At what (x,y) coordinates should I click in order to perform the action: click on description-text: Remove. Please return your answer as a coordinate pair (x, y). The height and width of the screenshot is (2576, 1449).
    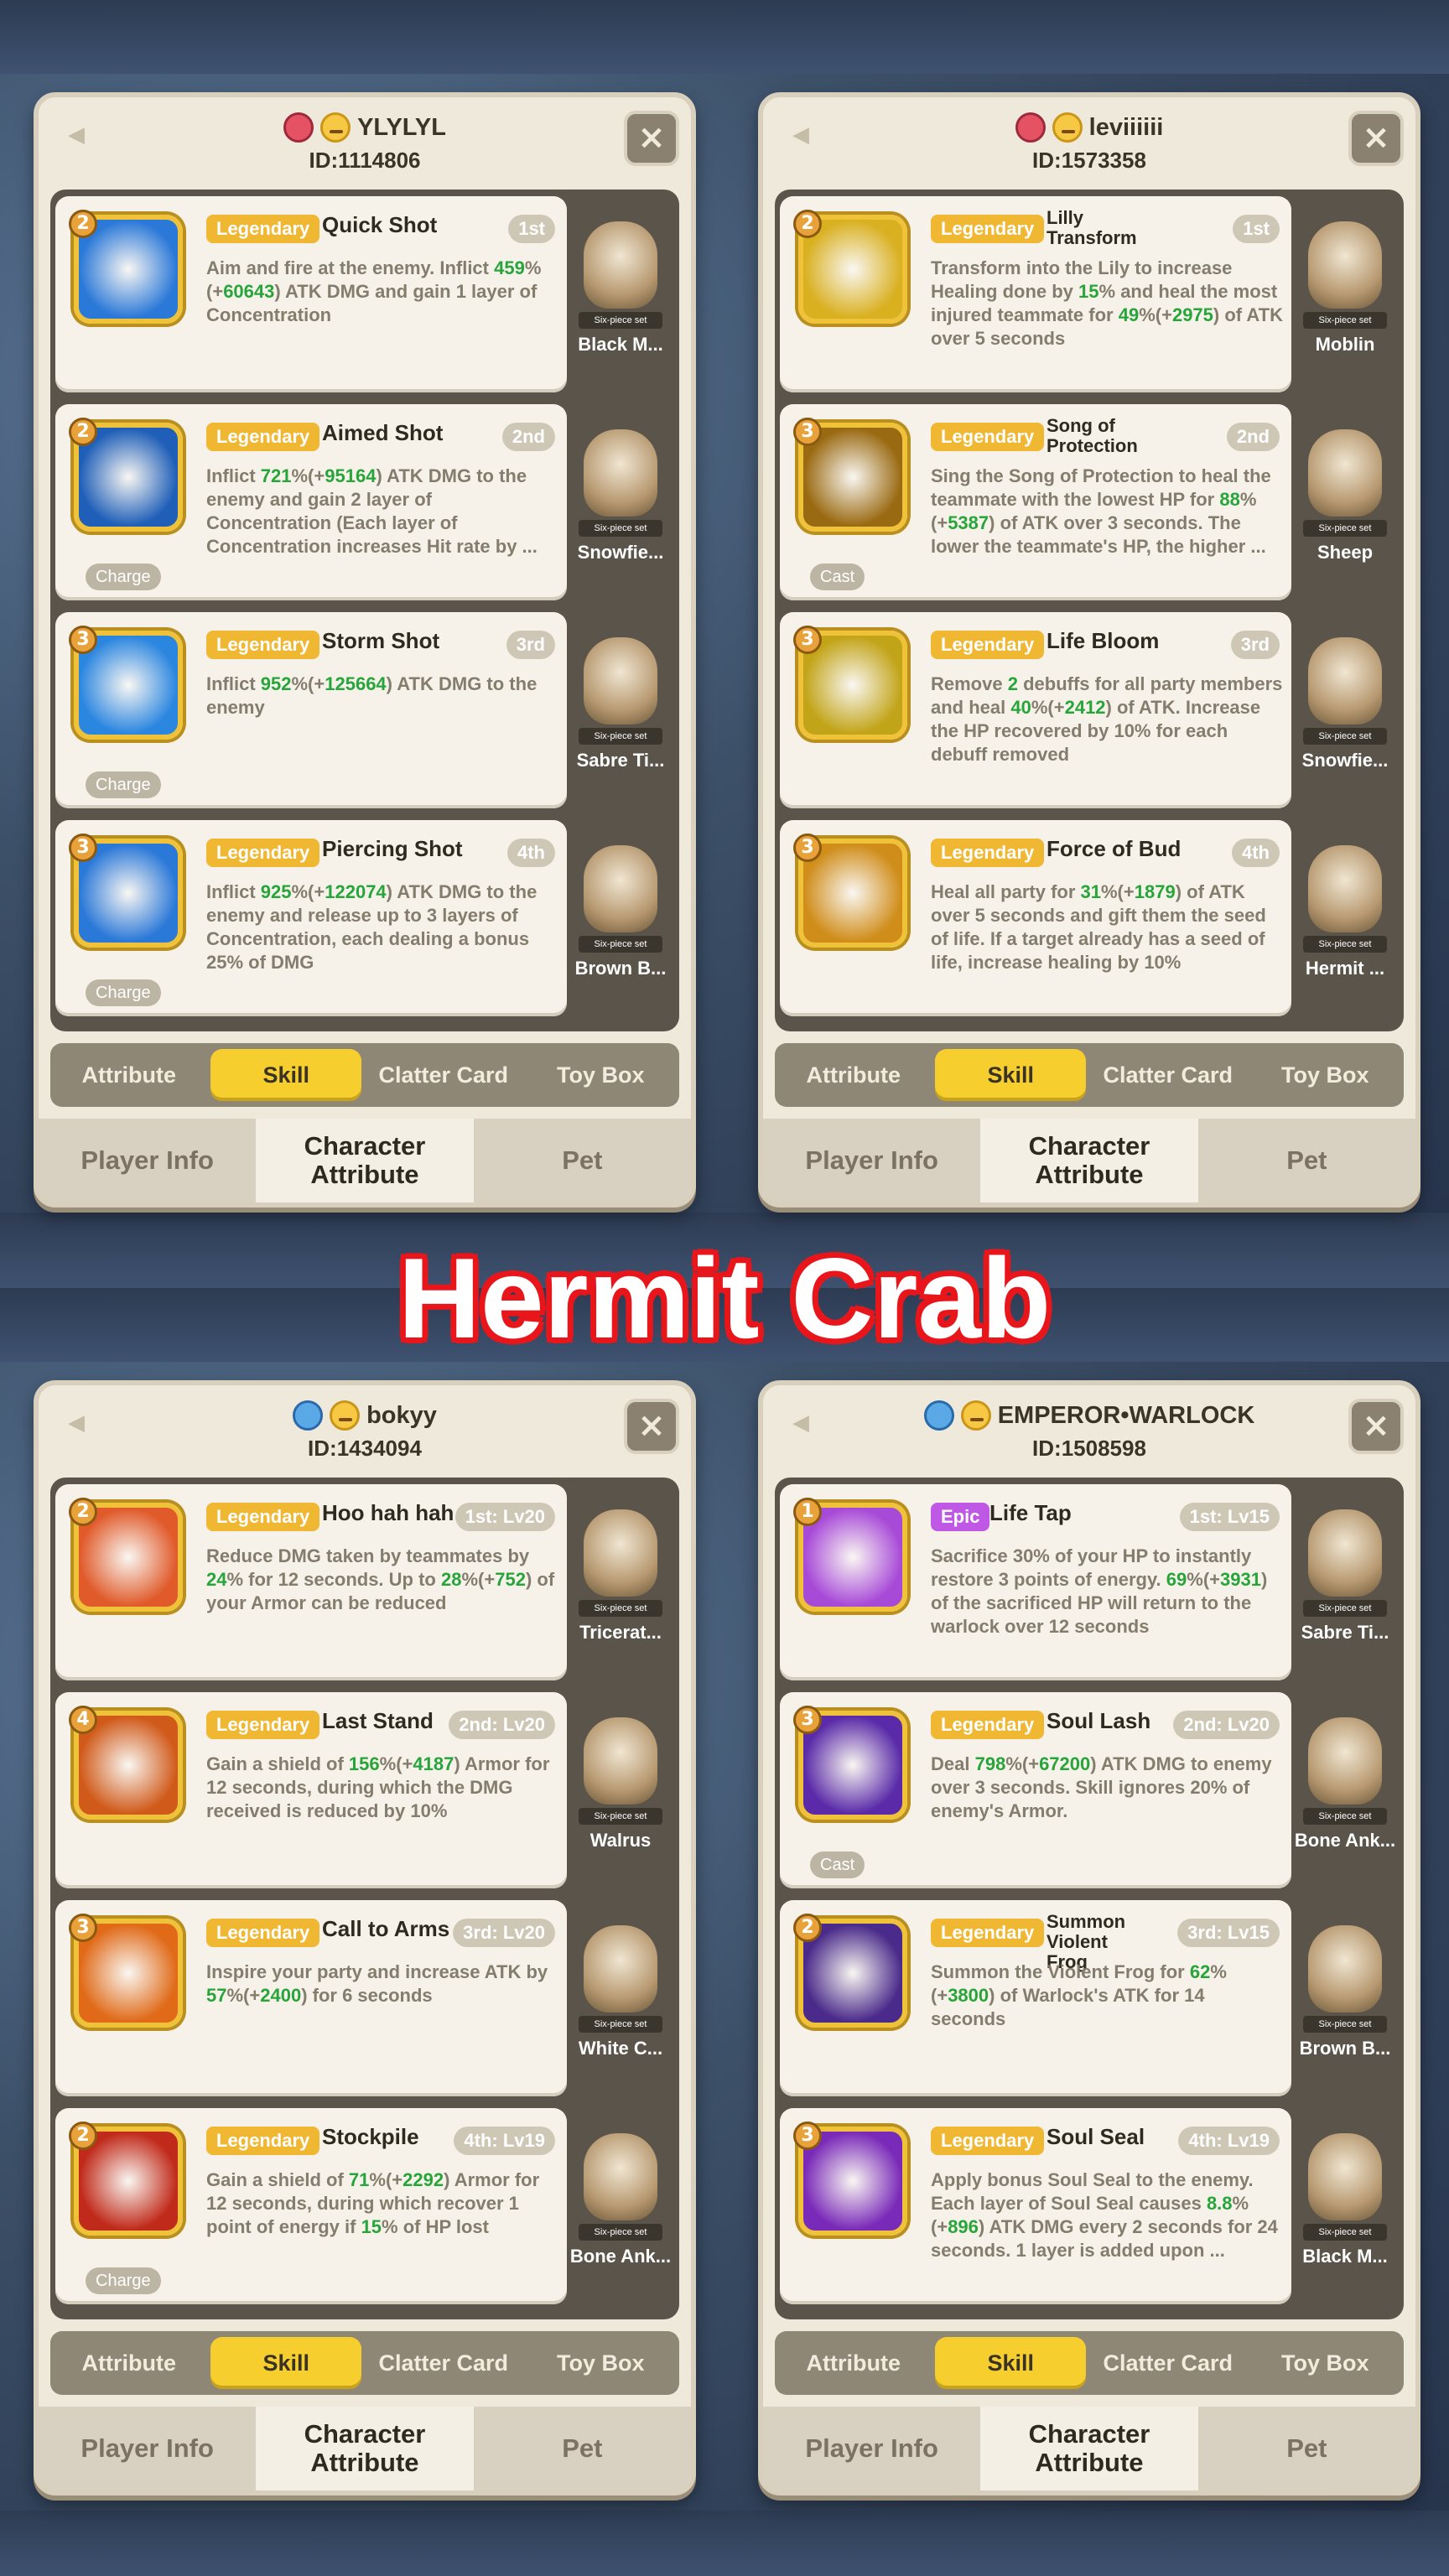
    Looking at the image, I should click on (969, 683).